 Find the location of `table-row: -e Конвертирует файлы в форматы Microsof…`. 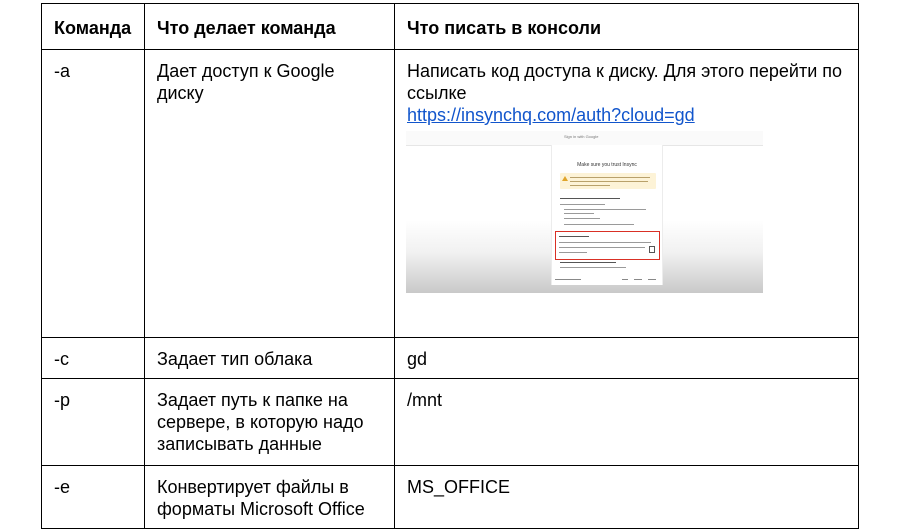

table-row: -e Конвертирует файлы в форматы Microsof… is located at coordinates (450, 497).